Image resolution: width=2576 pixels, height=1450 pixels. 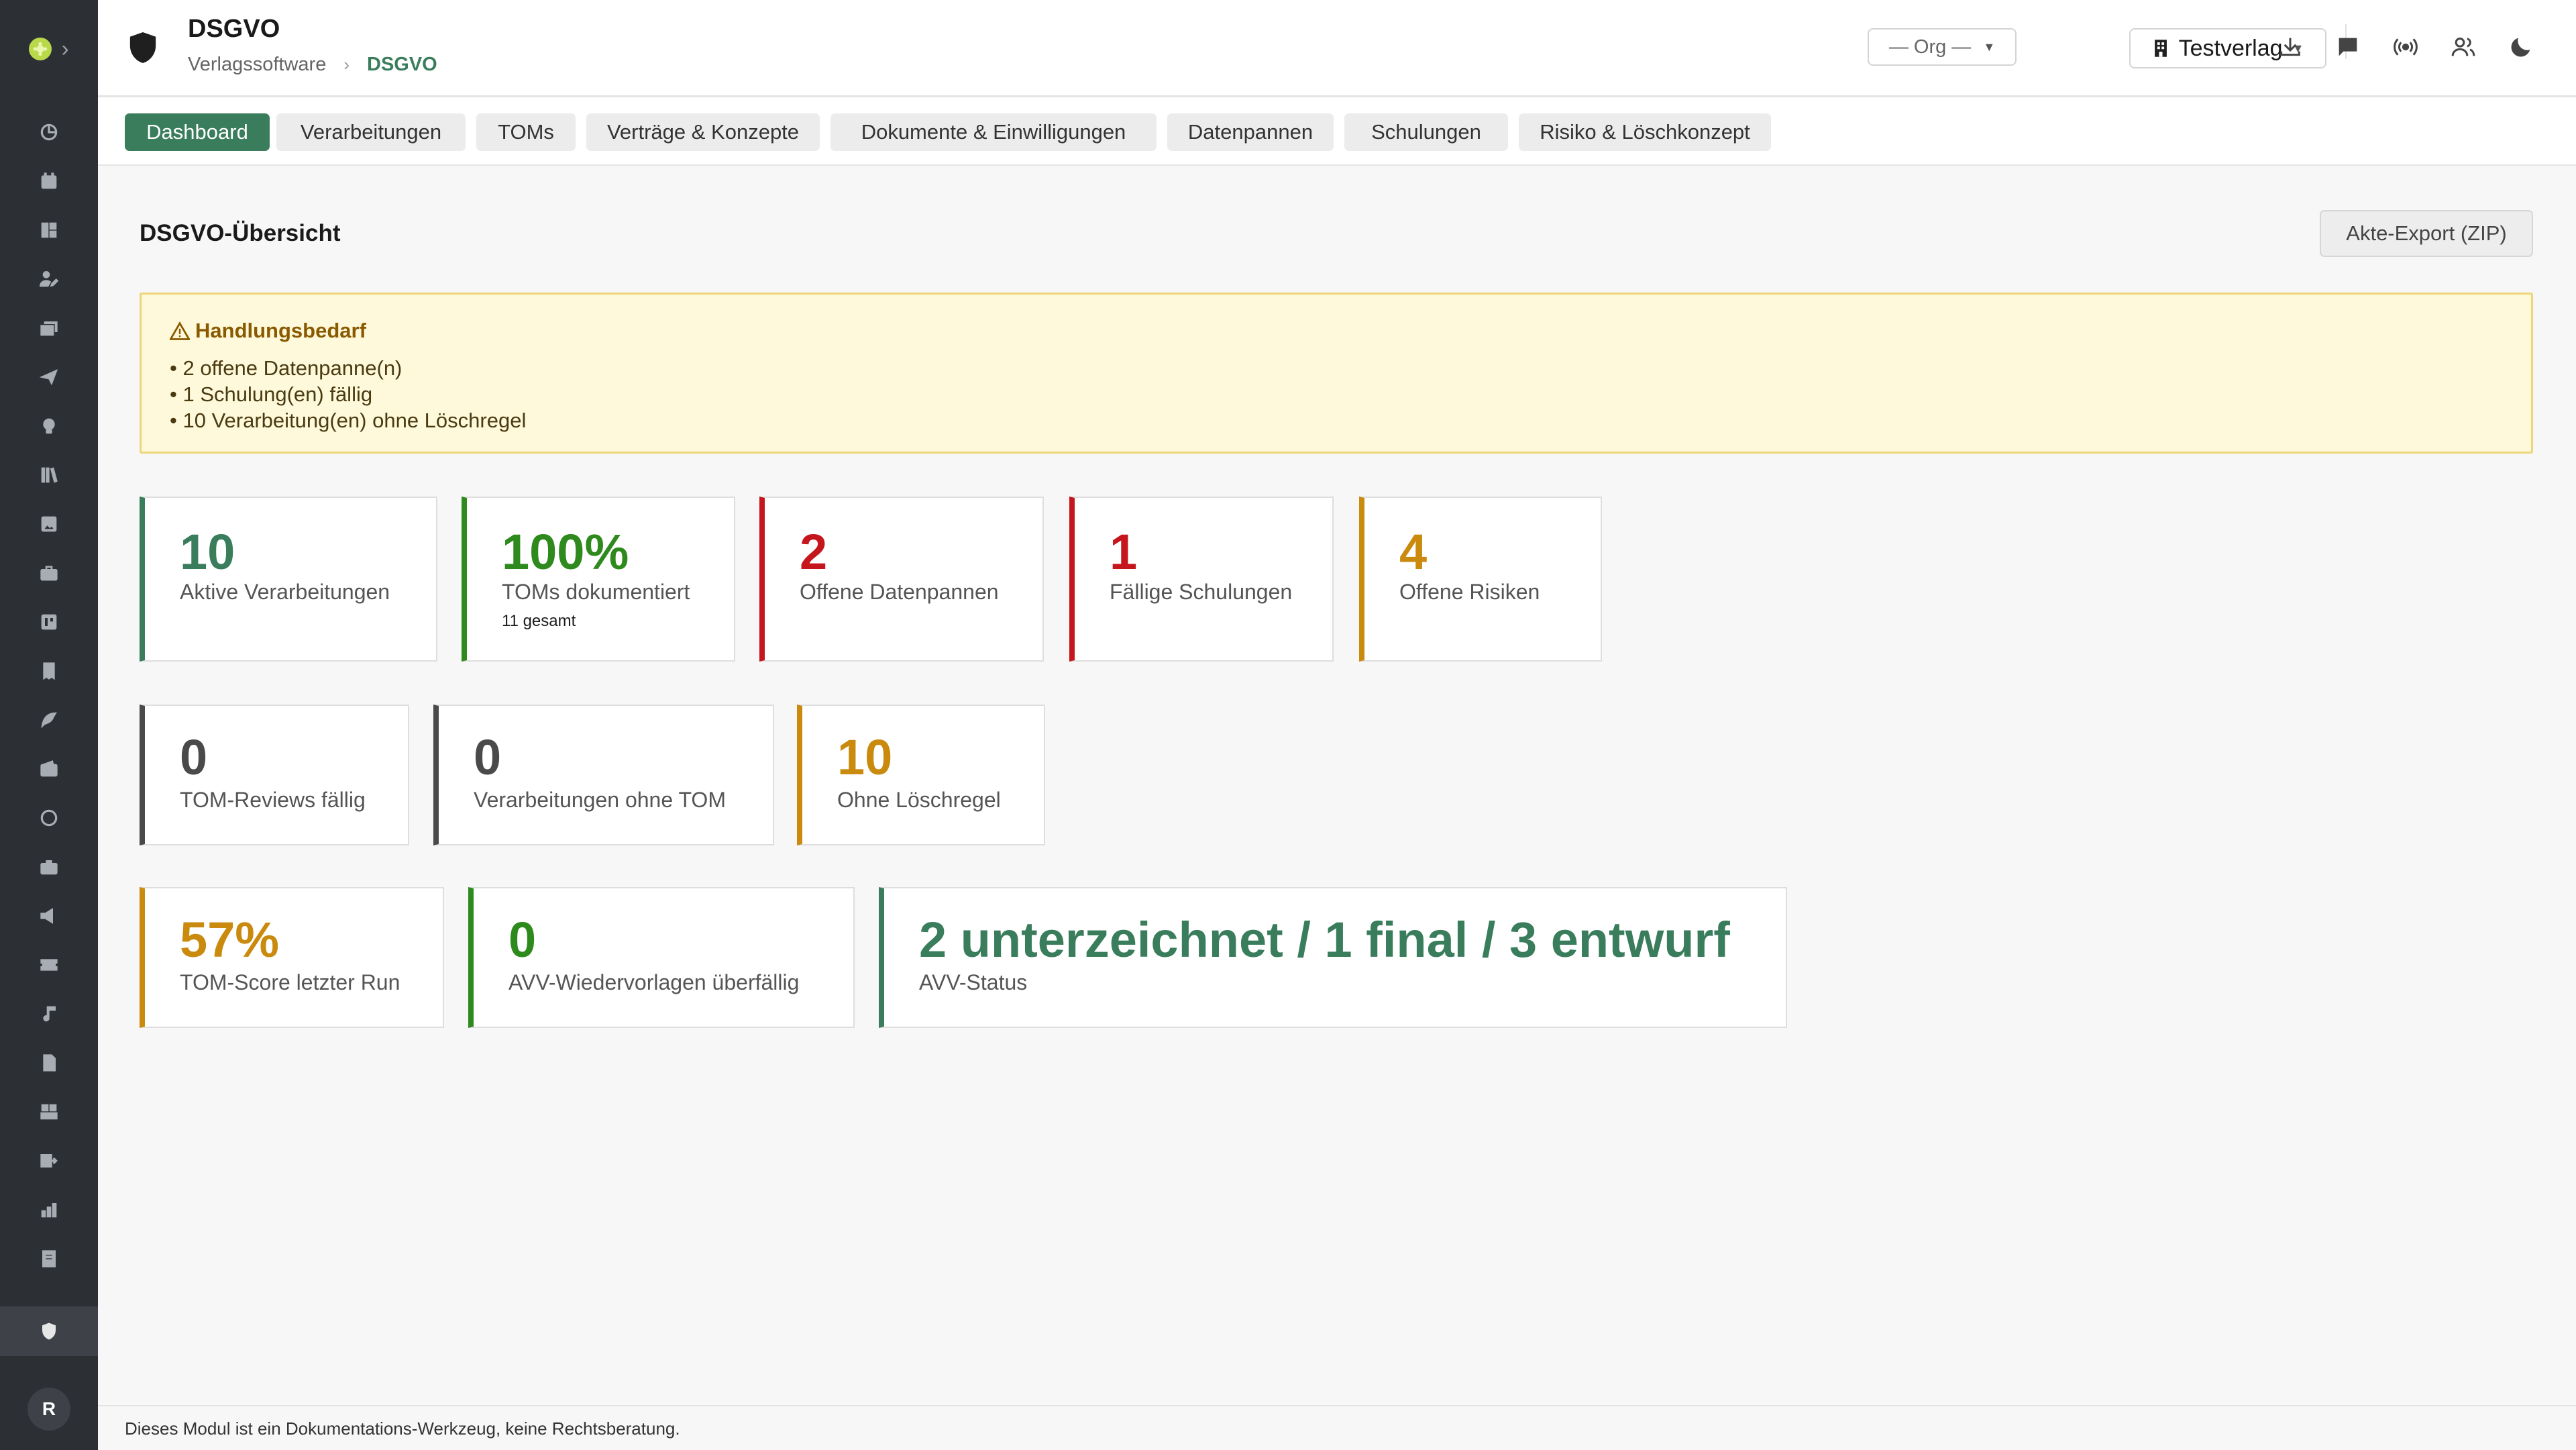 I want to click on receipt-icon, so click(x=49, y=671).